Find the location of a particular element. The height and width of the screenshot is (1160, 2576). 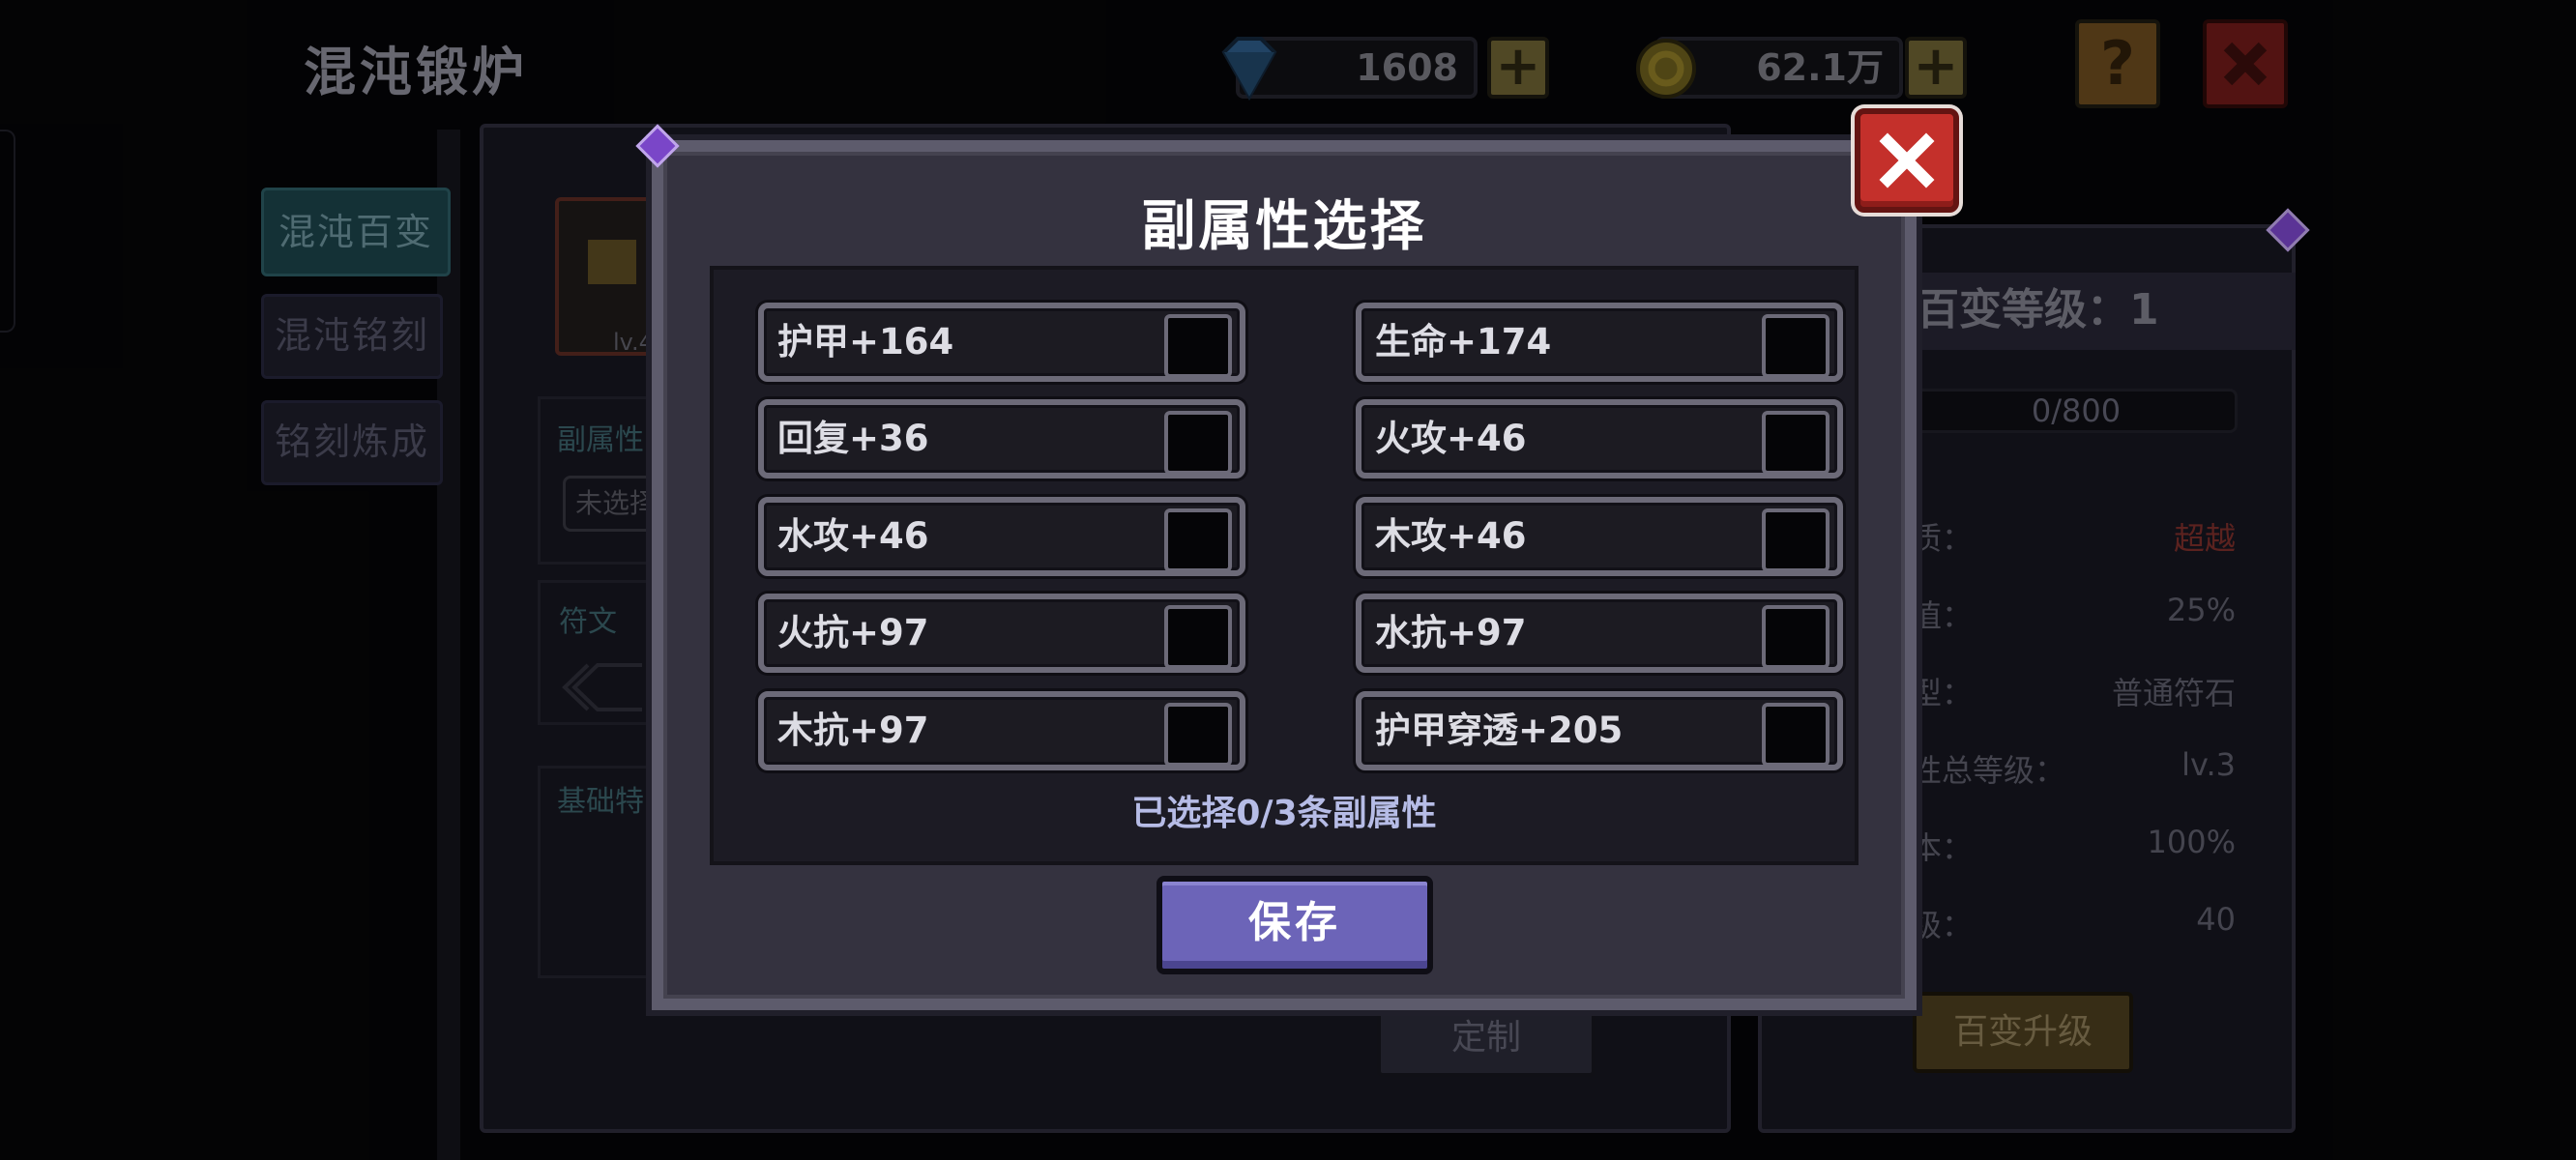

dialog-corner-gem is located at coordinates (657, 146).